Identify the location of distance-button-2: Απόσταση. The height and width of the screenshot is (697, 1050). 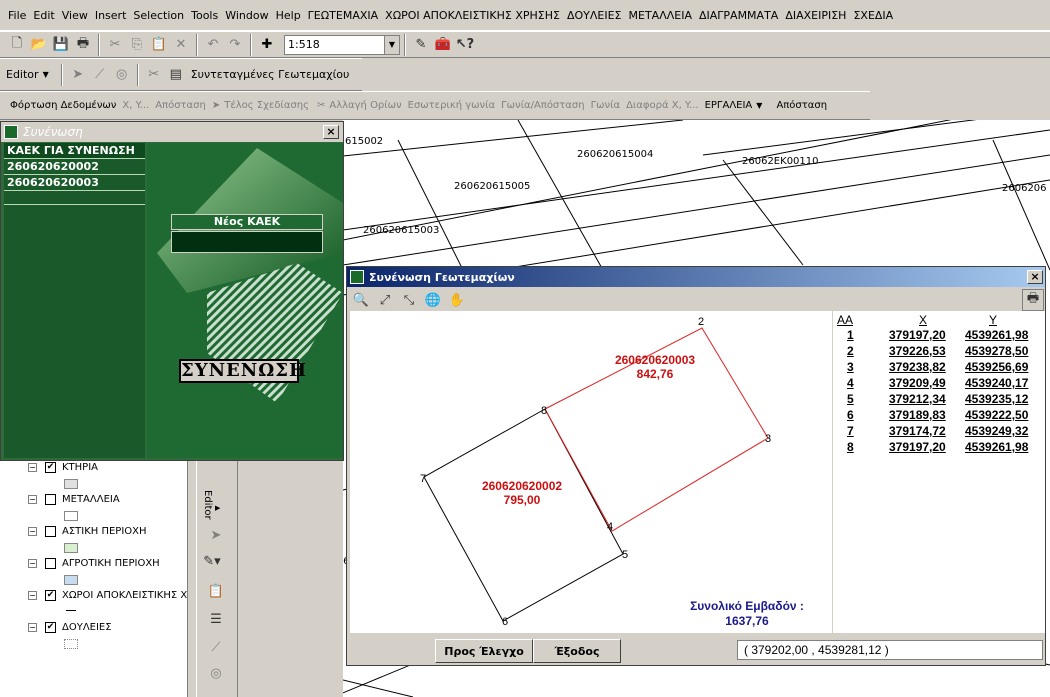
(801, 105).